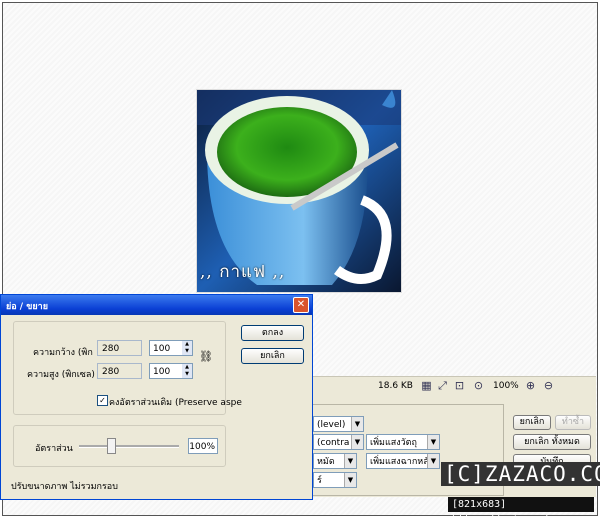 Image resolution: width=600 pixels, height=527 pixels. I want to click on photo-caption: ,, กาแฟ ,,, so click(243, 272).